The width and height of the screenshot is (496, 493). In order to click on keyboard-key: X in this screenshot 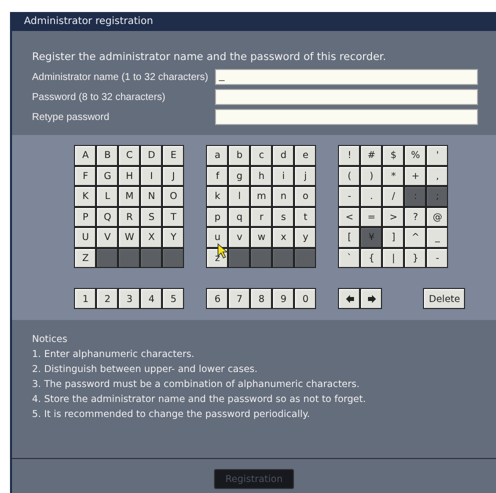, I will do `click(151, 237)`.